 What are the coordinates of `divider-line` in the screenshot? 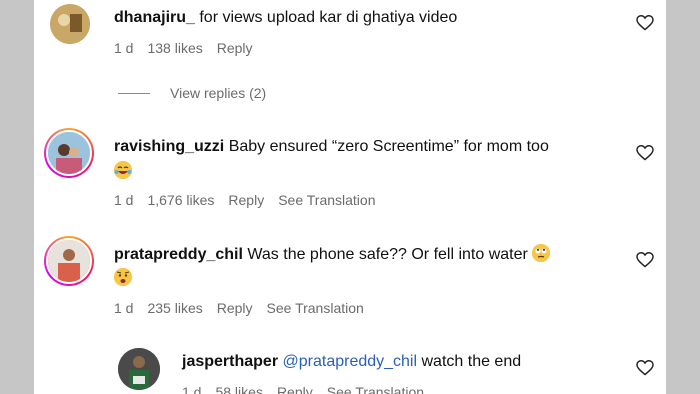 It's located at (134, 93).